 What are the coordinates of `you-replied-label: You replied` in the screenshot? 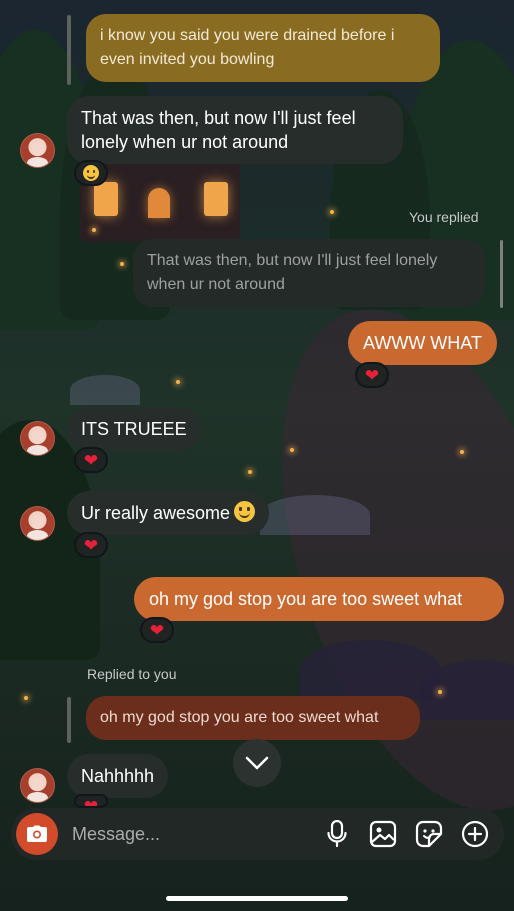 It's located at (444, 217).